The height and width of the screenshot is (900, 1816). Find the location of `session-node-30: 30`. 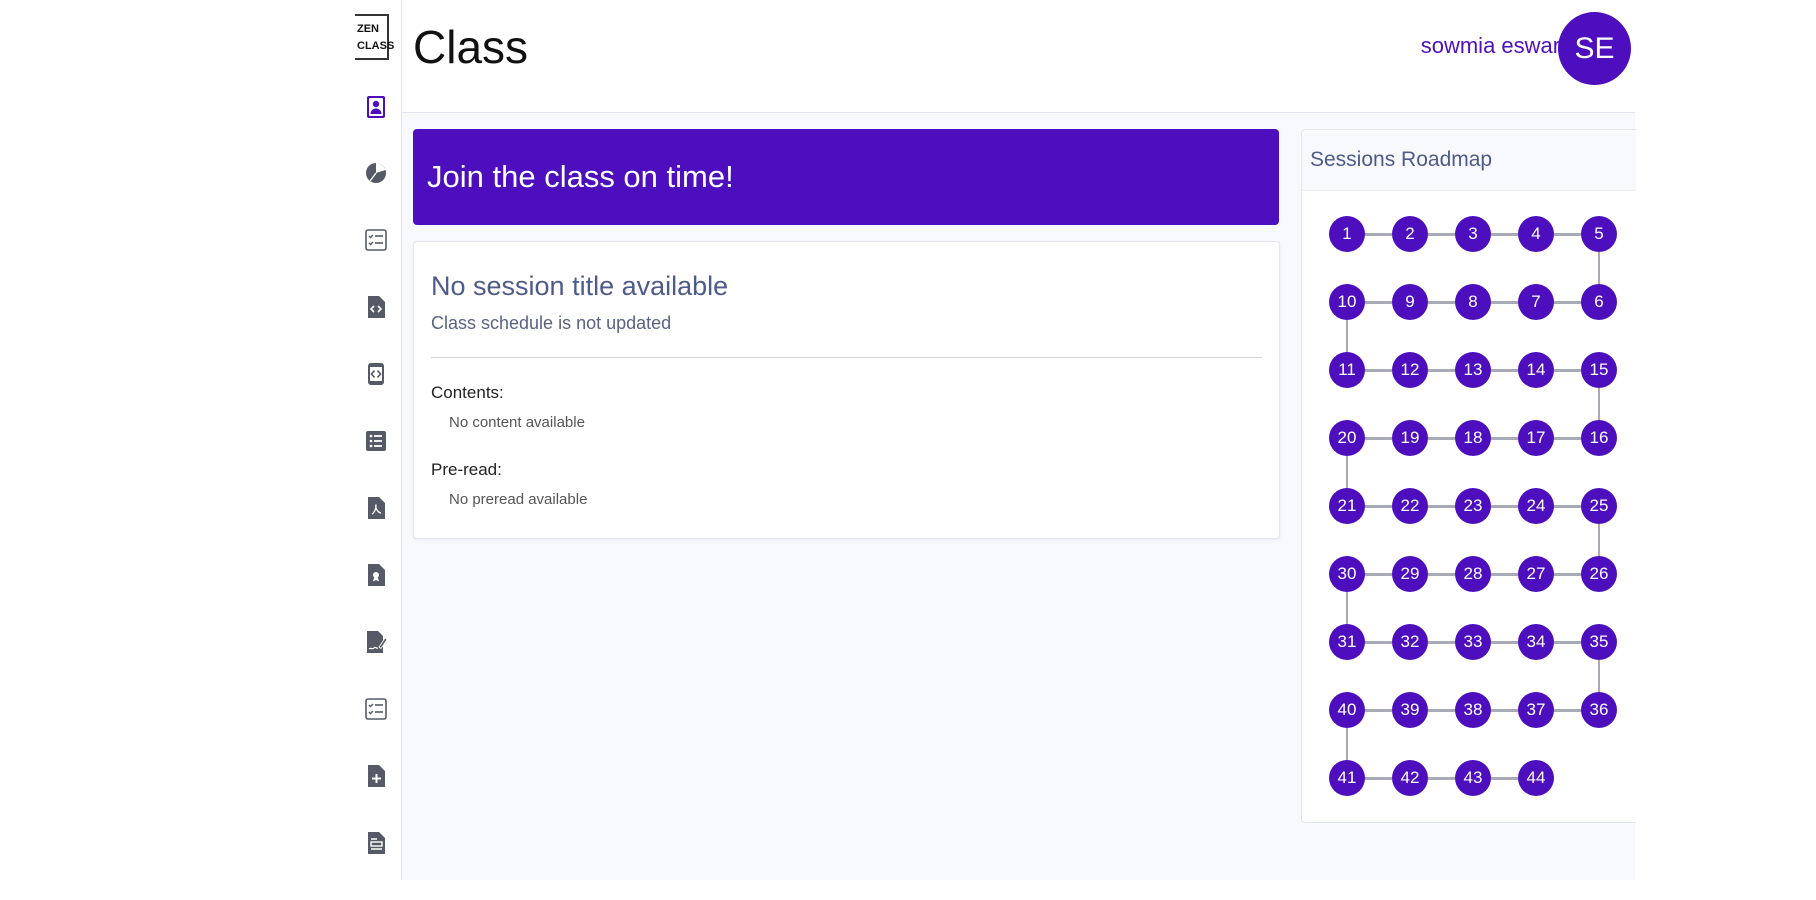

session-node-30: 30 is located at coordinates (1347, 574).